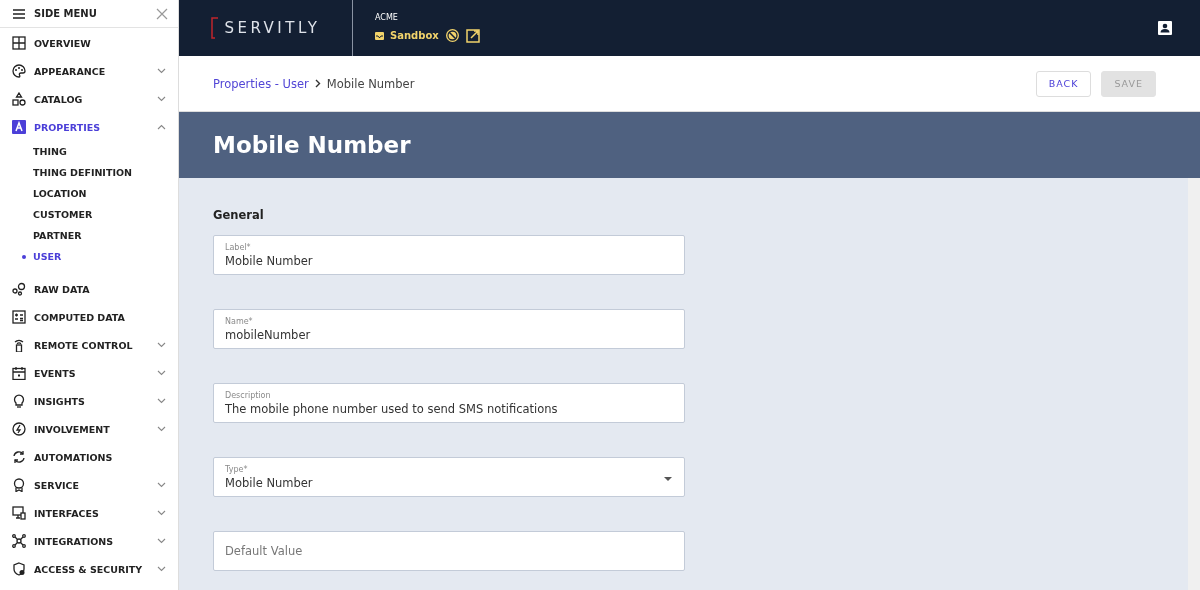 The image size is (1200, 590). Describe the element at coordinates (89, 345) in the screenshot. I see `sidebar-item: REMOTE CONTROL` at that location.